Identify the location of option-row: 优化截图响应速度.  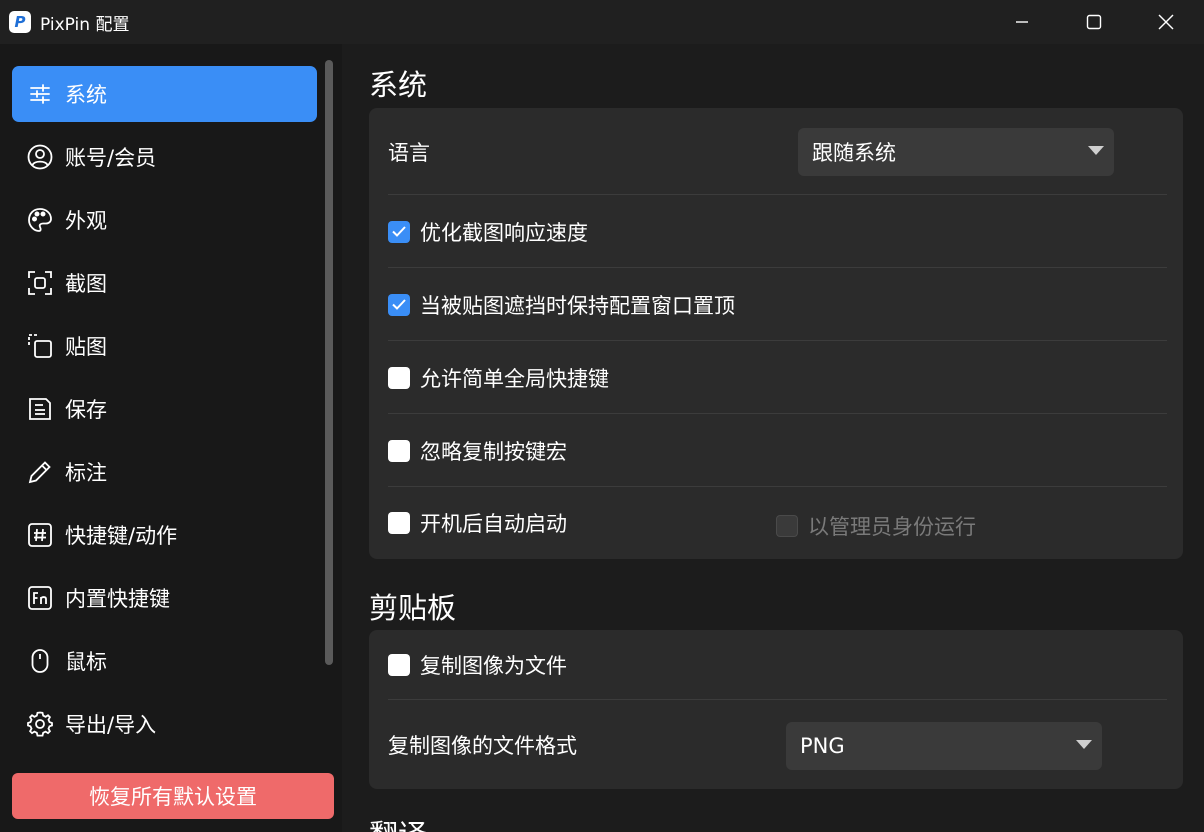
(776, 231).